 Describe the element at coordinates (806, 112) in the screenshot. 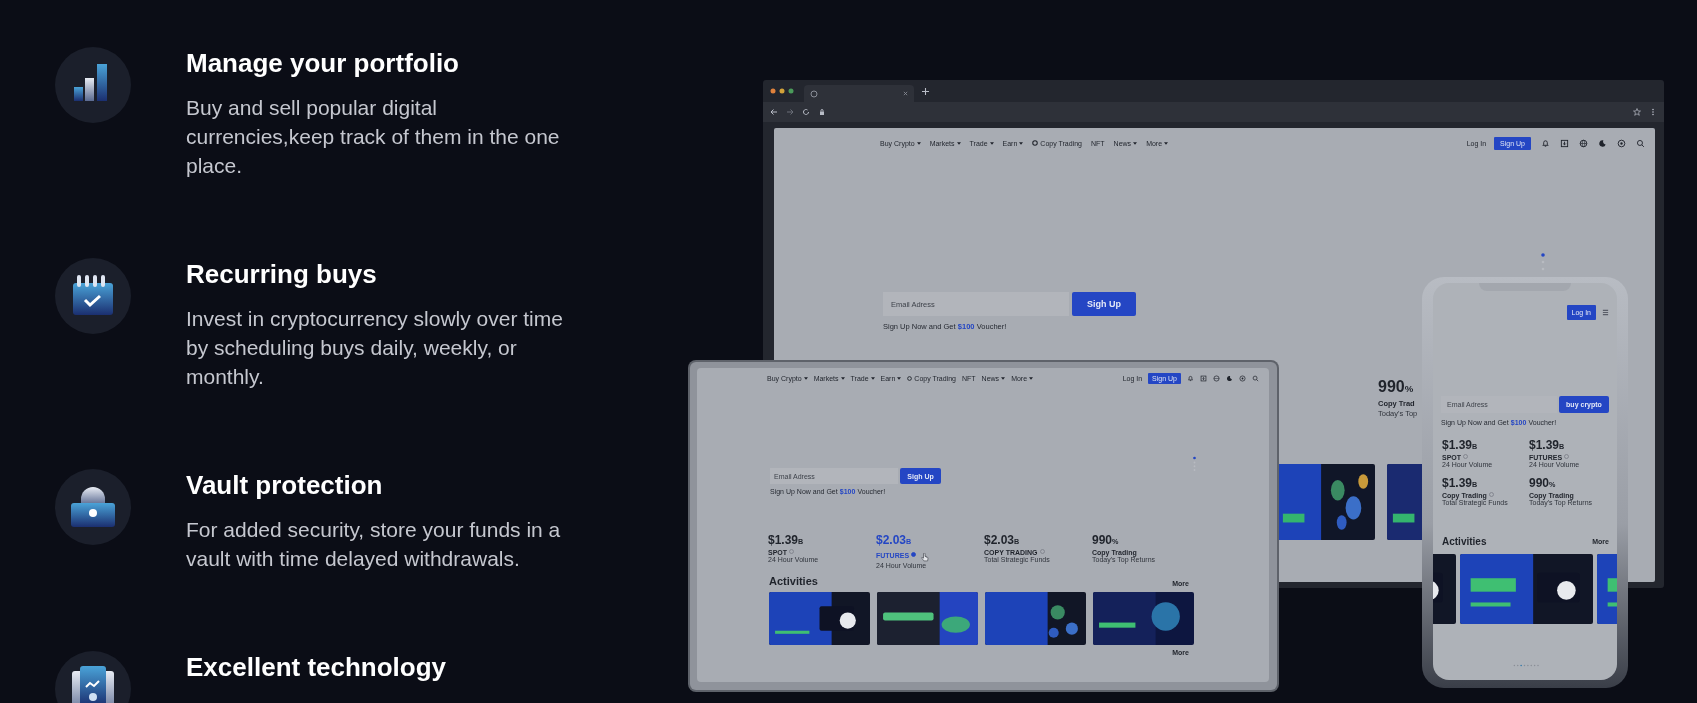

I see `reload-icon` at that location.